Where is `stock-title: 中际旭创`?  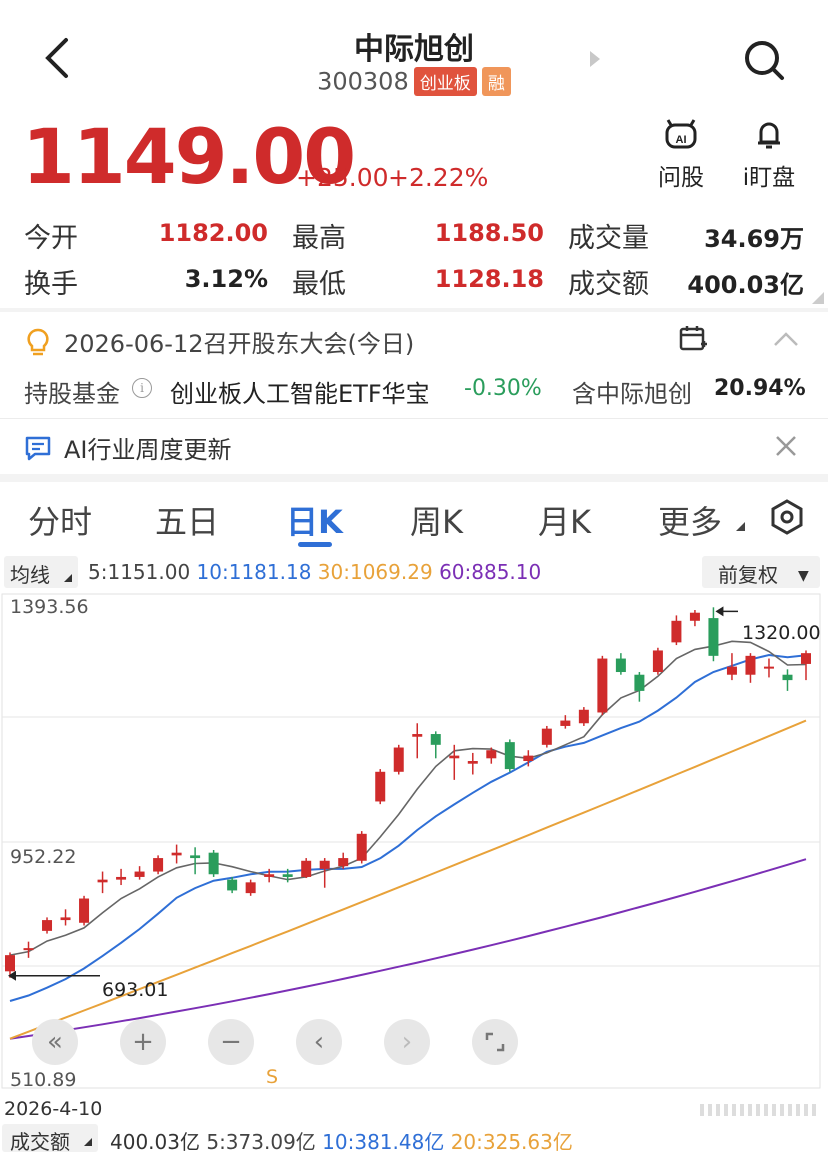 stock-title: 中际旭创 is located at coordinates (414, 49).